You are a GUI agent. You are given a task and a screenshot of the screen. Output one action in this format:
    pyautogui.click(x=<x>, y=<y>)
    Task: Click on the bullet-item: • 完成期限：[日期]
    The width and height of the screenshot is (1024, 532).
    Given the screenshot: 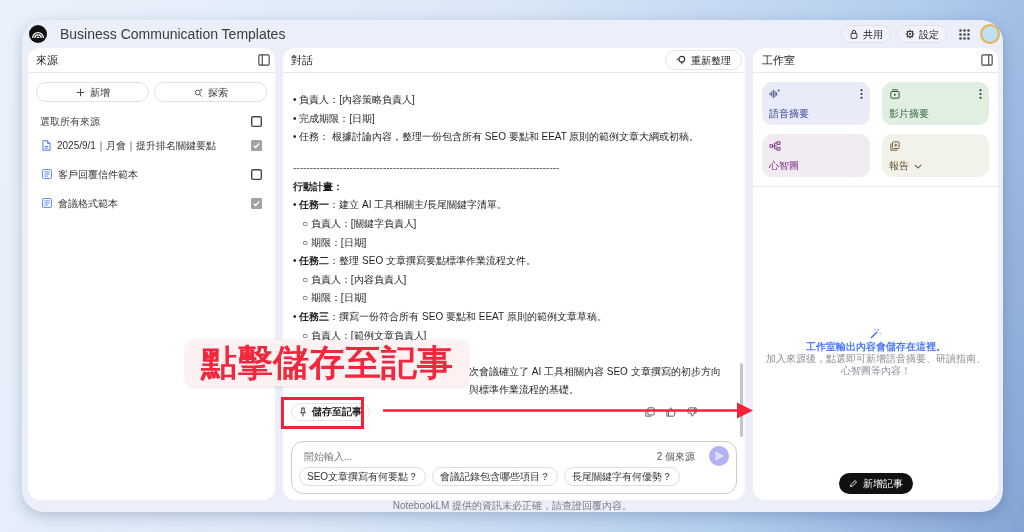 What is the action you would take?
    pyautogui.click(x=334, y=118)
    